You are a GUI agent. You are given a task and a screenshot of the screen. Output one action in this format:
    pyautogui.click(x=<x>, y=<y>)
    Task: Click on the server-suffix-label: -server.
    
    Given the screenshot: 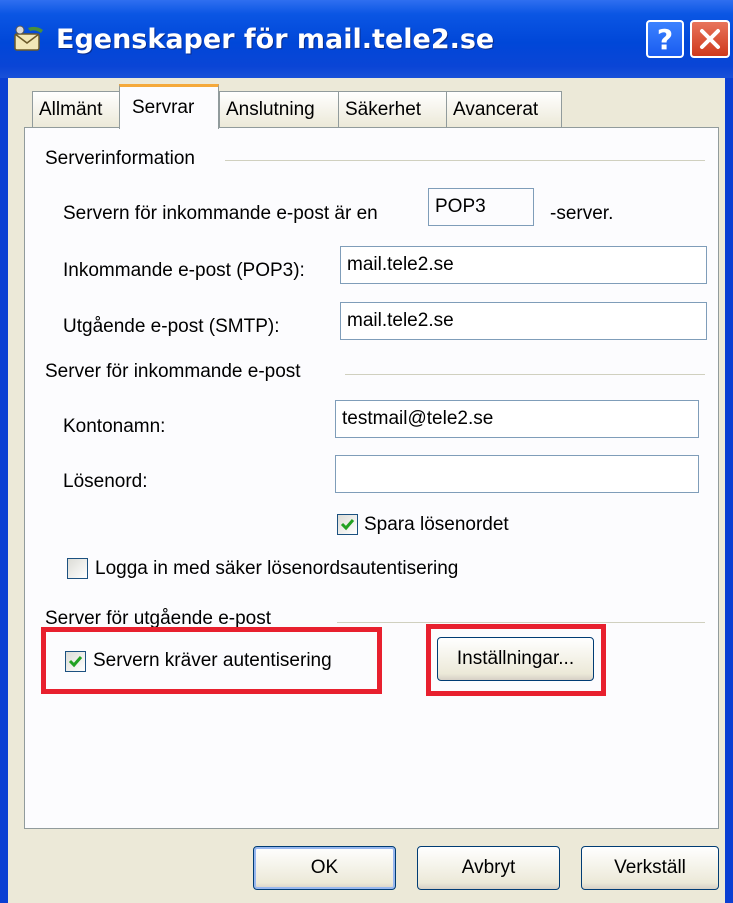 What is the action you would take?
    pyautogui.click(x=582, y=213)
    